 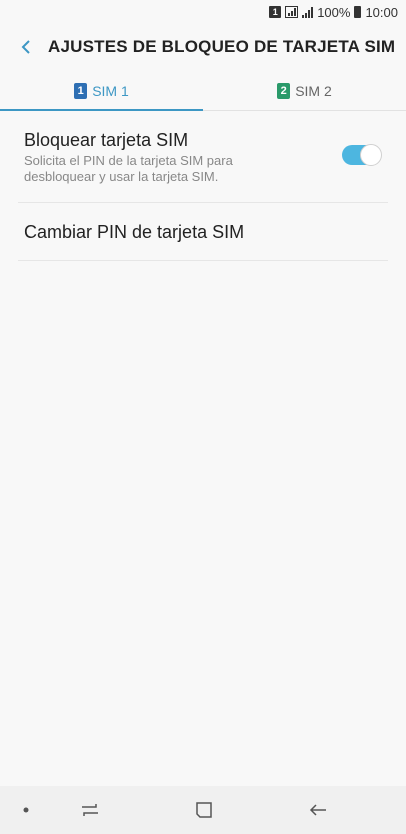 What do you see at coordinates (292, 12) in the screenshot?
I see `signal-box-icon` at bounding box center [292, 12].